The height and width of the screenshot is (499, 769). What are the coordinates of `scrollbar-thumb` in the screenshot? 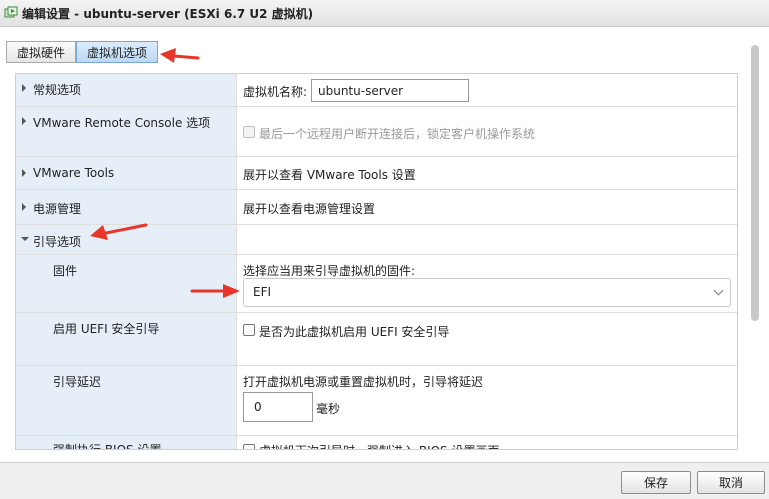 It's located at (755, 183).